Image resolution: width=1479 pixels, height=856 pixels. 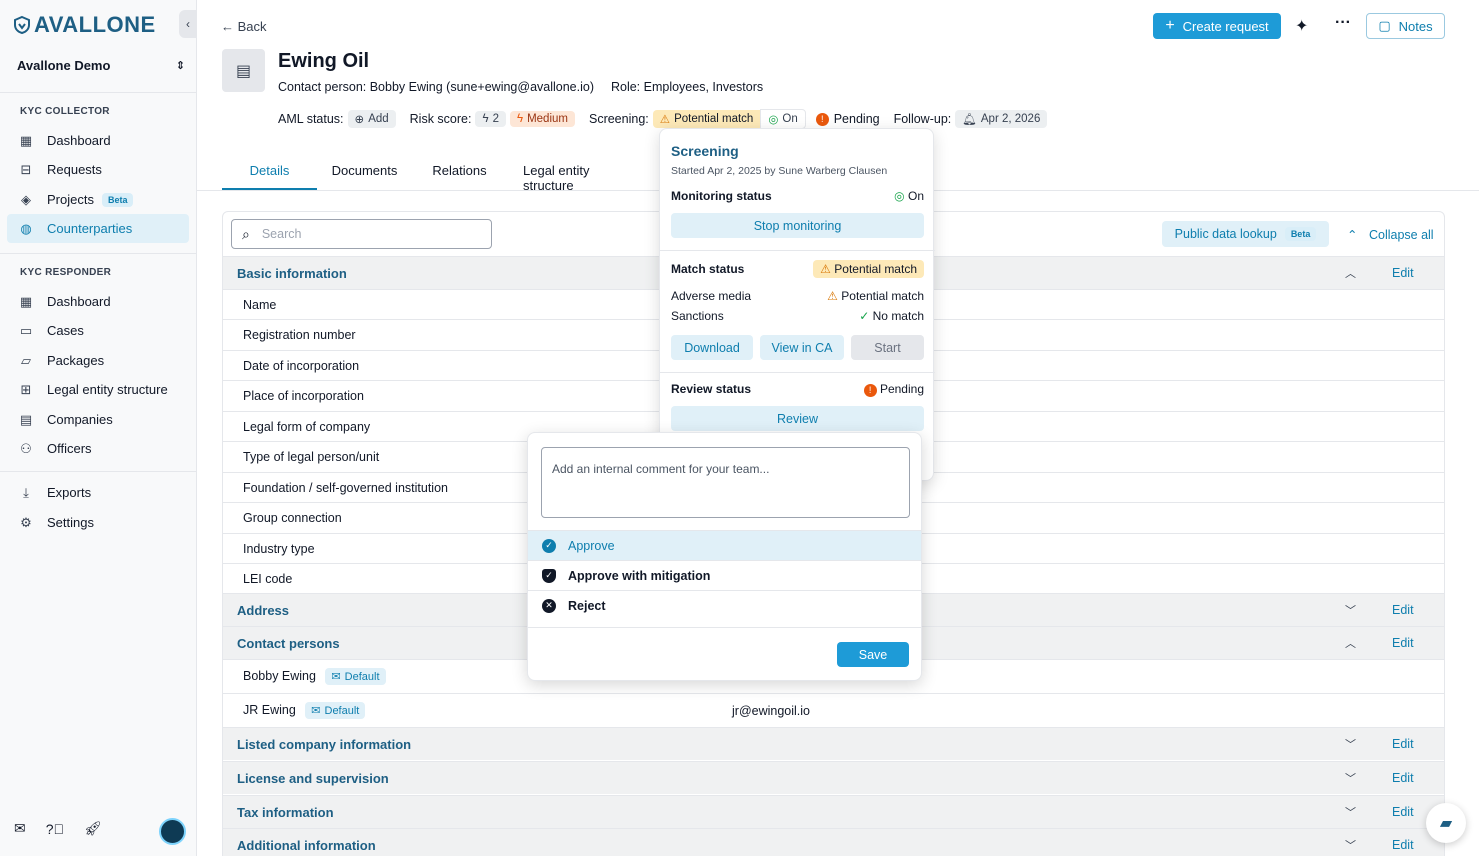 I want to click on stop-monitoring-button: Stop monitoring, so click(x=797, y=225).